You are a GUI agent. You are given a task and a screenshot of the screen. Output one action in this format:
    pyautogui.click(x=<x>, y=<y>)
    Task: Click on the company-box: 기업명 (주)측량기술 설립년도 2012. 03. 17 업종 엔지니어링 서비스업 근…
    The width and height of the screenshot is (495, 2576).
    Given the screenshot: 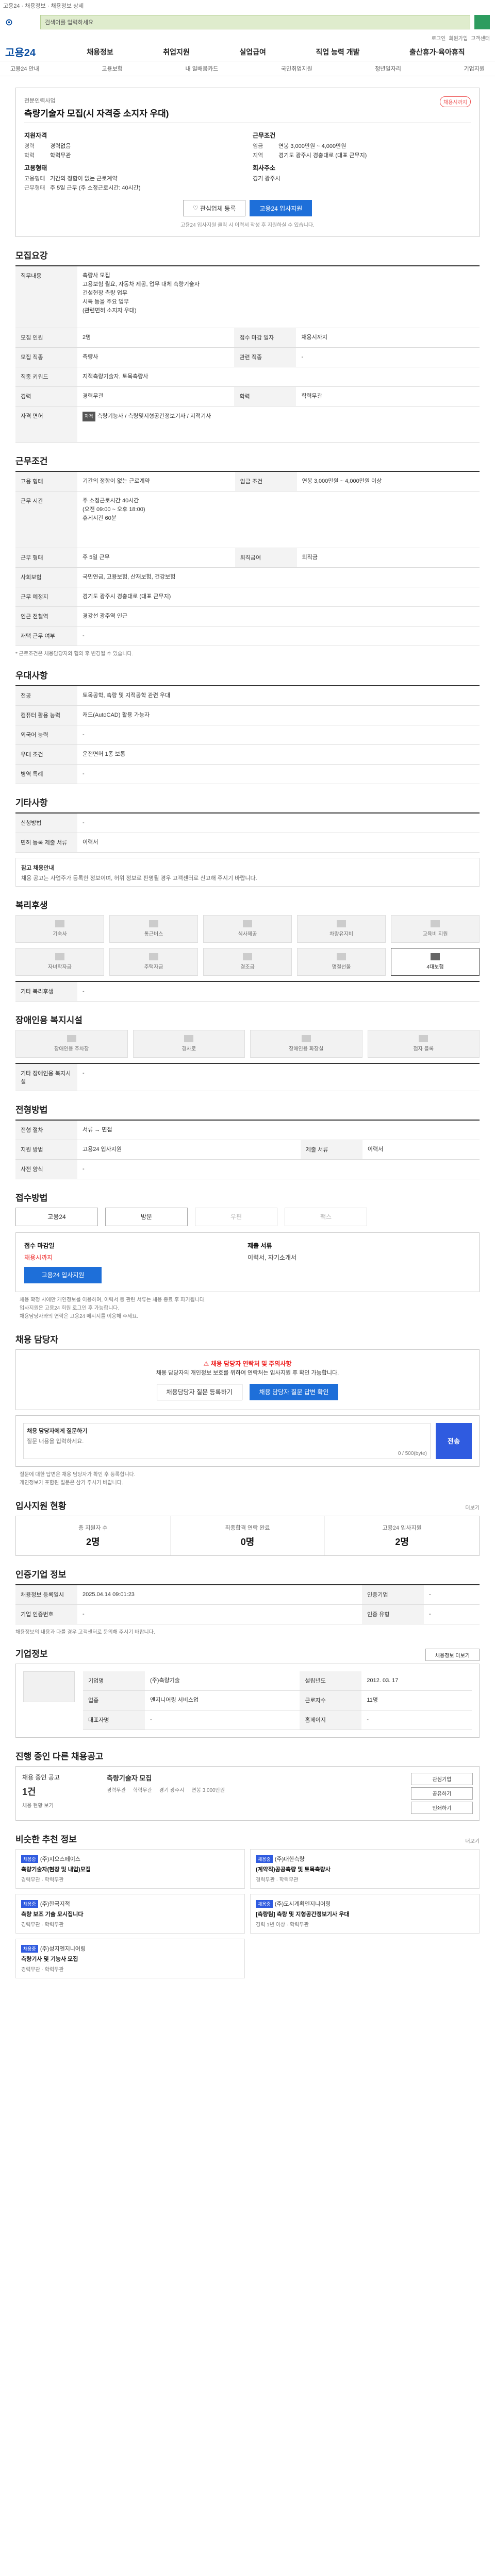 What is the action you would take?
    pyautogui.click(x=247, y=1700)
    